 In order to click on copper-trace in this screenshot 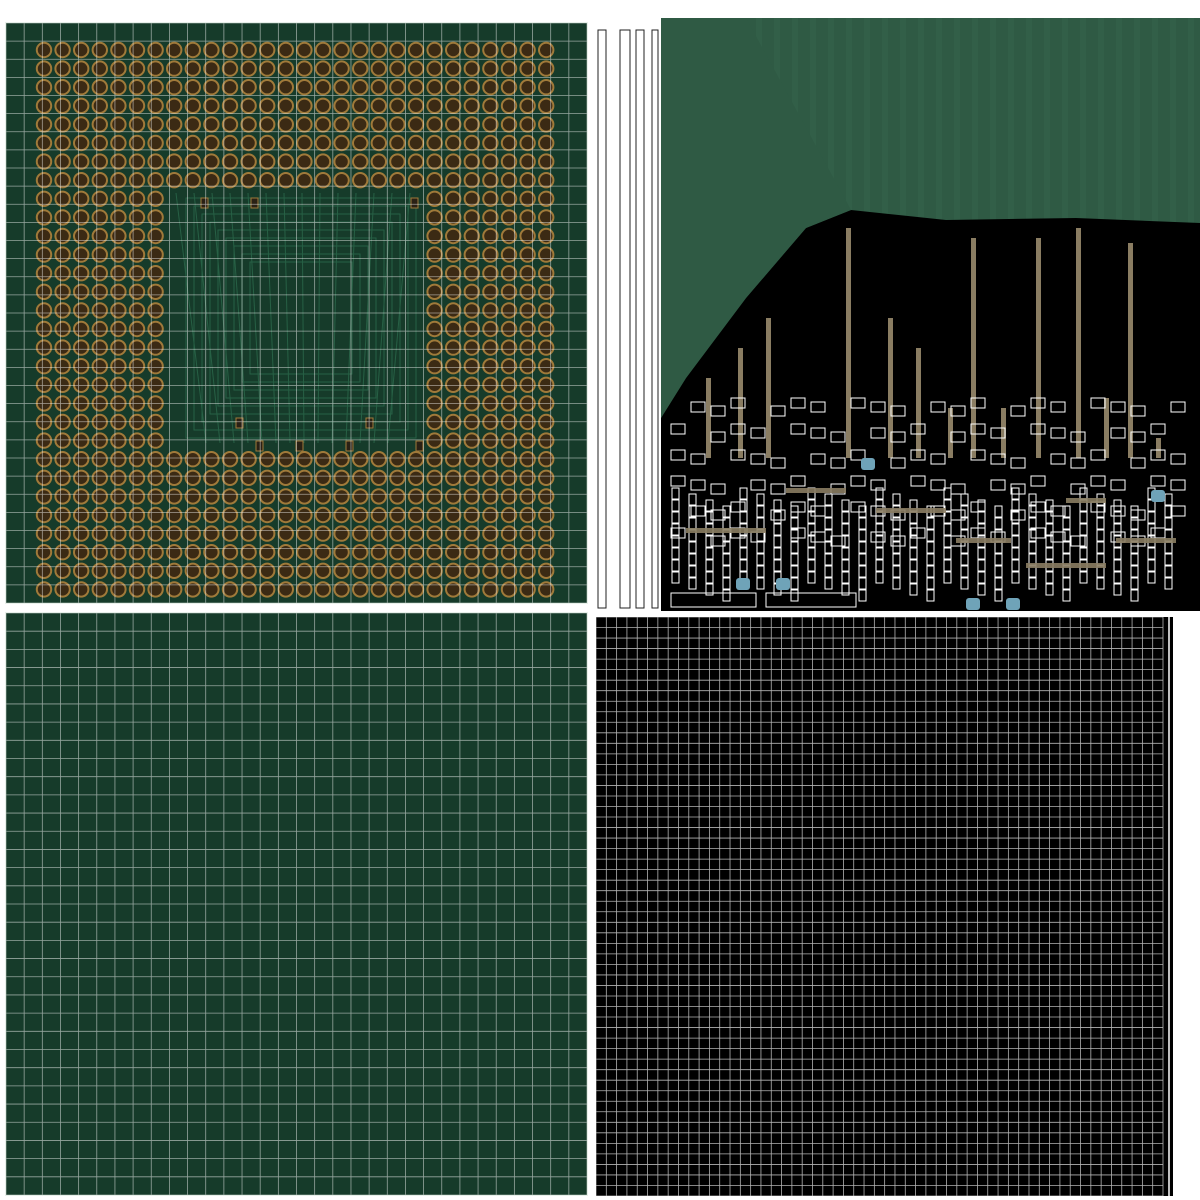, I will do `click(1078, 343)`.